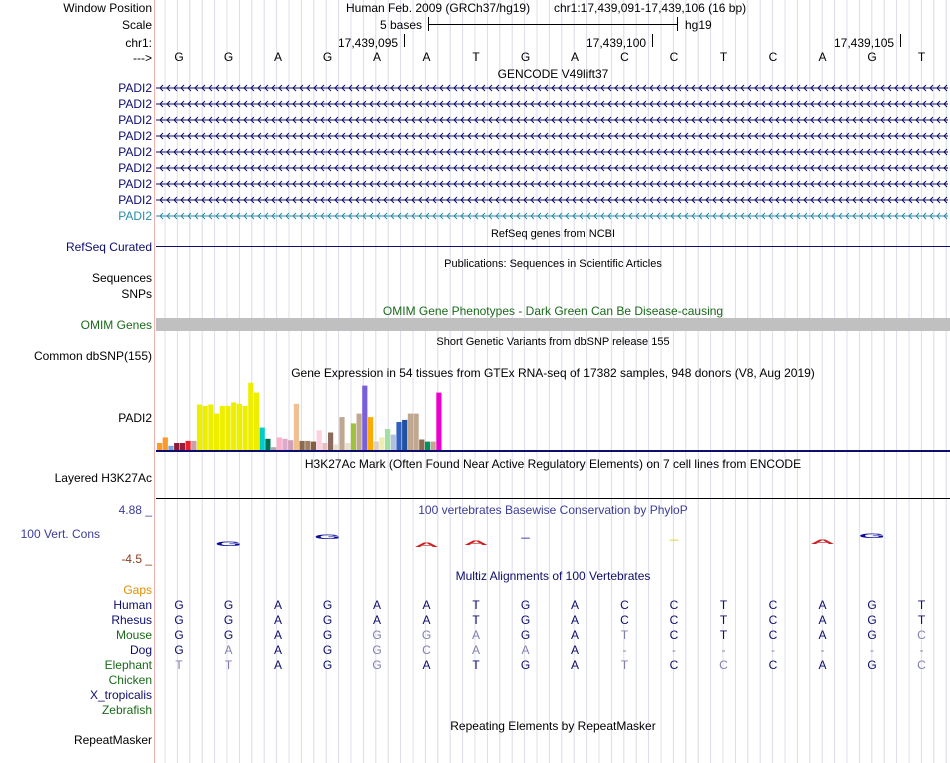 The image size is (950, 763). What do you see at coordinates (130, 680) in the screenshot?
I see `multiz-species-label: Chicken` at bounding box center [130, 680].